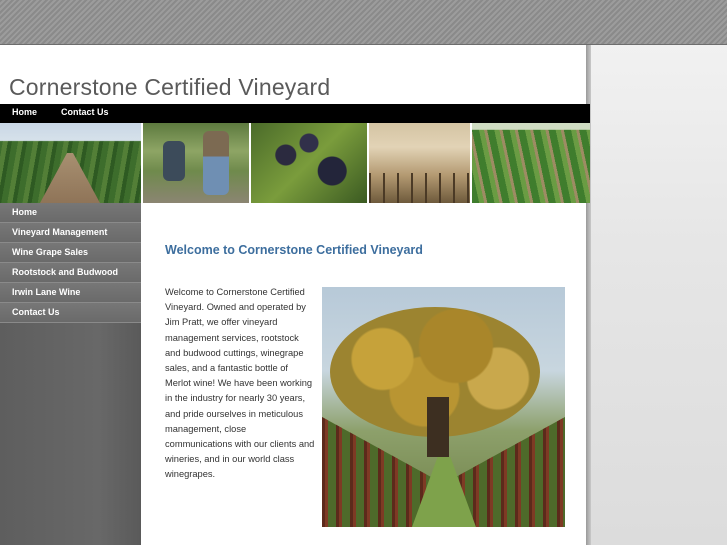 The height and width of the screenshot is (545, 727). What do you see at coordinates (70, 273) in the screenshot?
I see `sidebar-item-rootstock-budwood: Rootstock and Budwood` at bounding box center [70, 273].